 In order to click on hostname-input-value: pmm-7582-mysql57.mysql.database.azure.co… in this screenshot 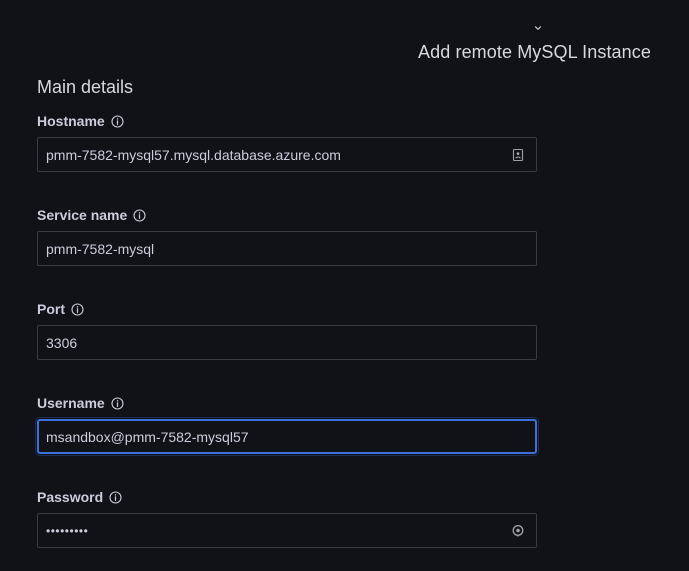, I will do `click(193, 154)`.